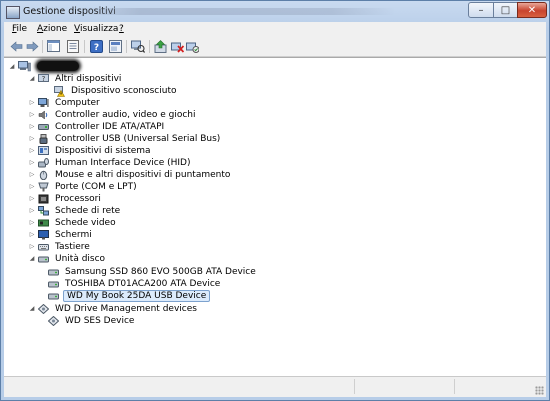  I want to click on tree-node-porte: ▷ Porte (COM e LPT), so click(83, 187).